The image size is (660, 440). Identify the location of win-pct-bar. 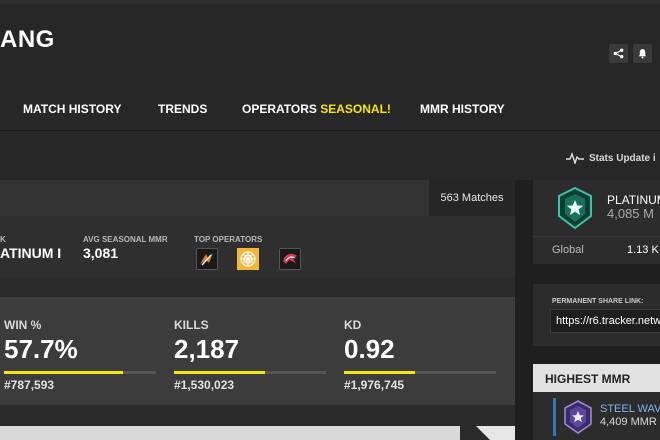
(80, 372).